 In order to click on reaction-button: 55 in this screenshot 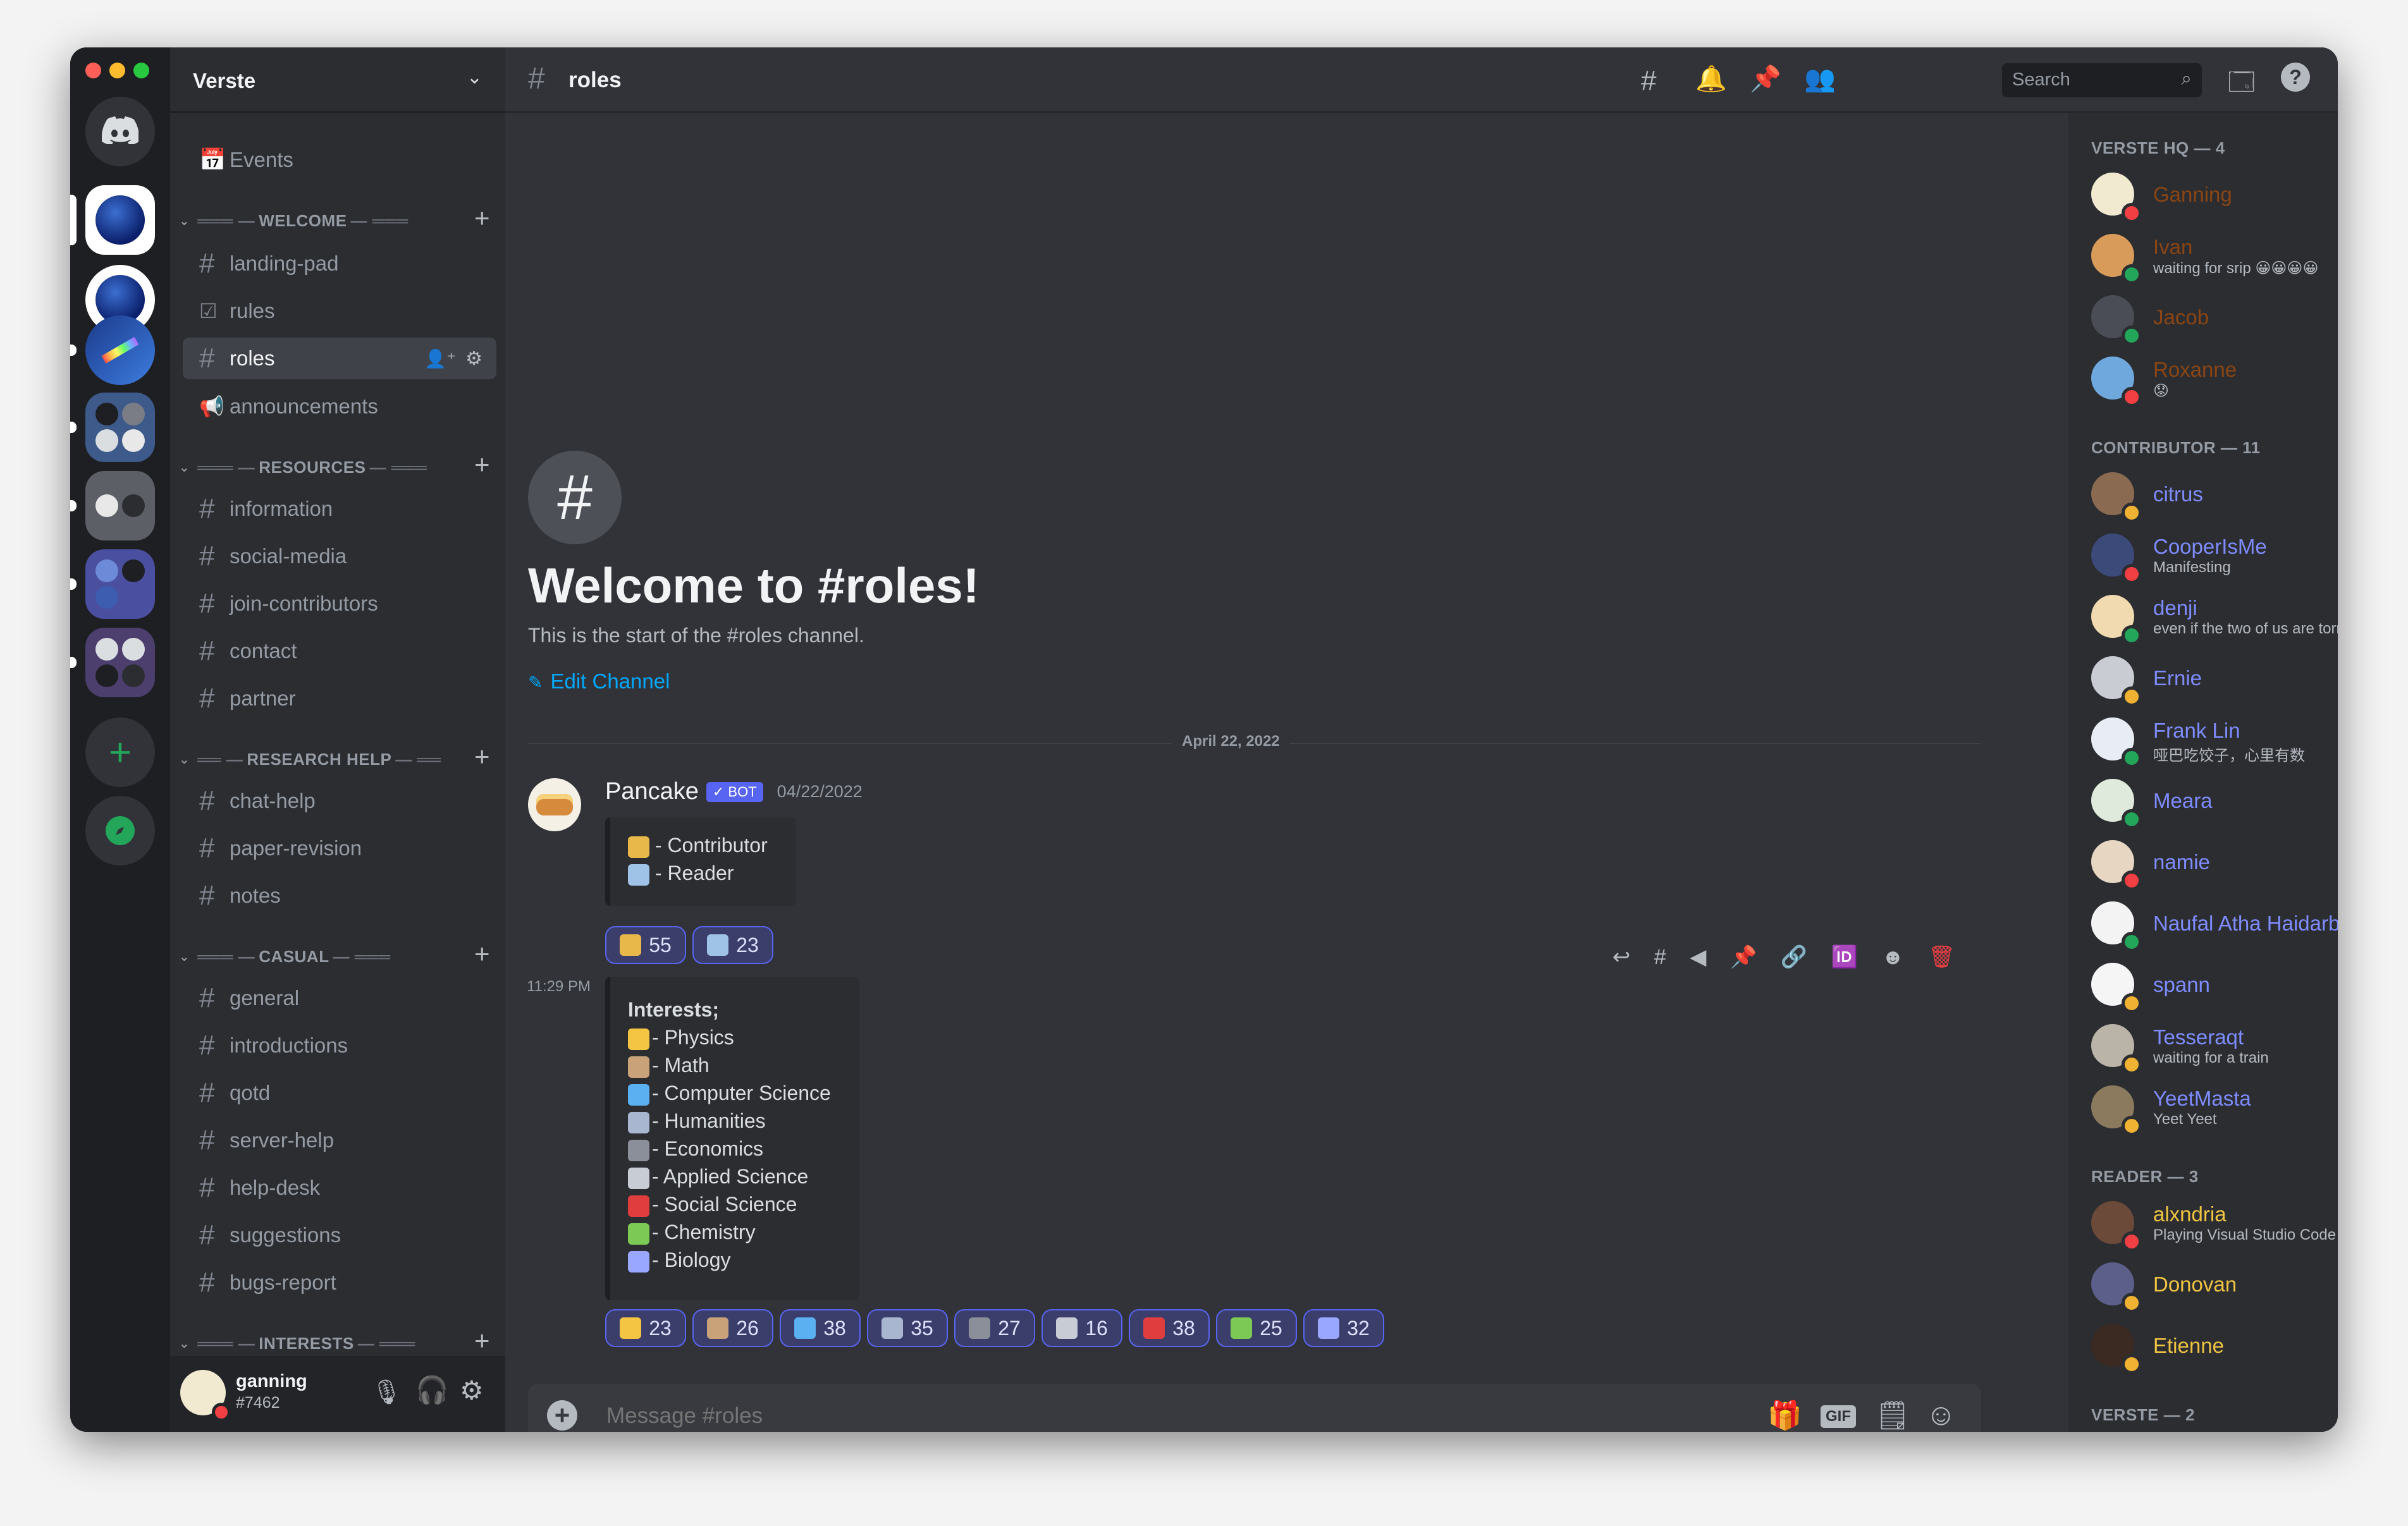, I will do `click(645, 945)`.